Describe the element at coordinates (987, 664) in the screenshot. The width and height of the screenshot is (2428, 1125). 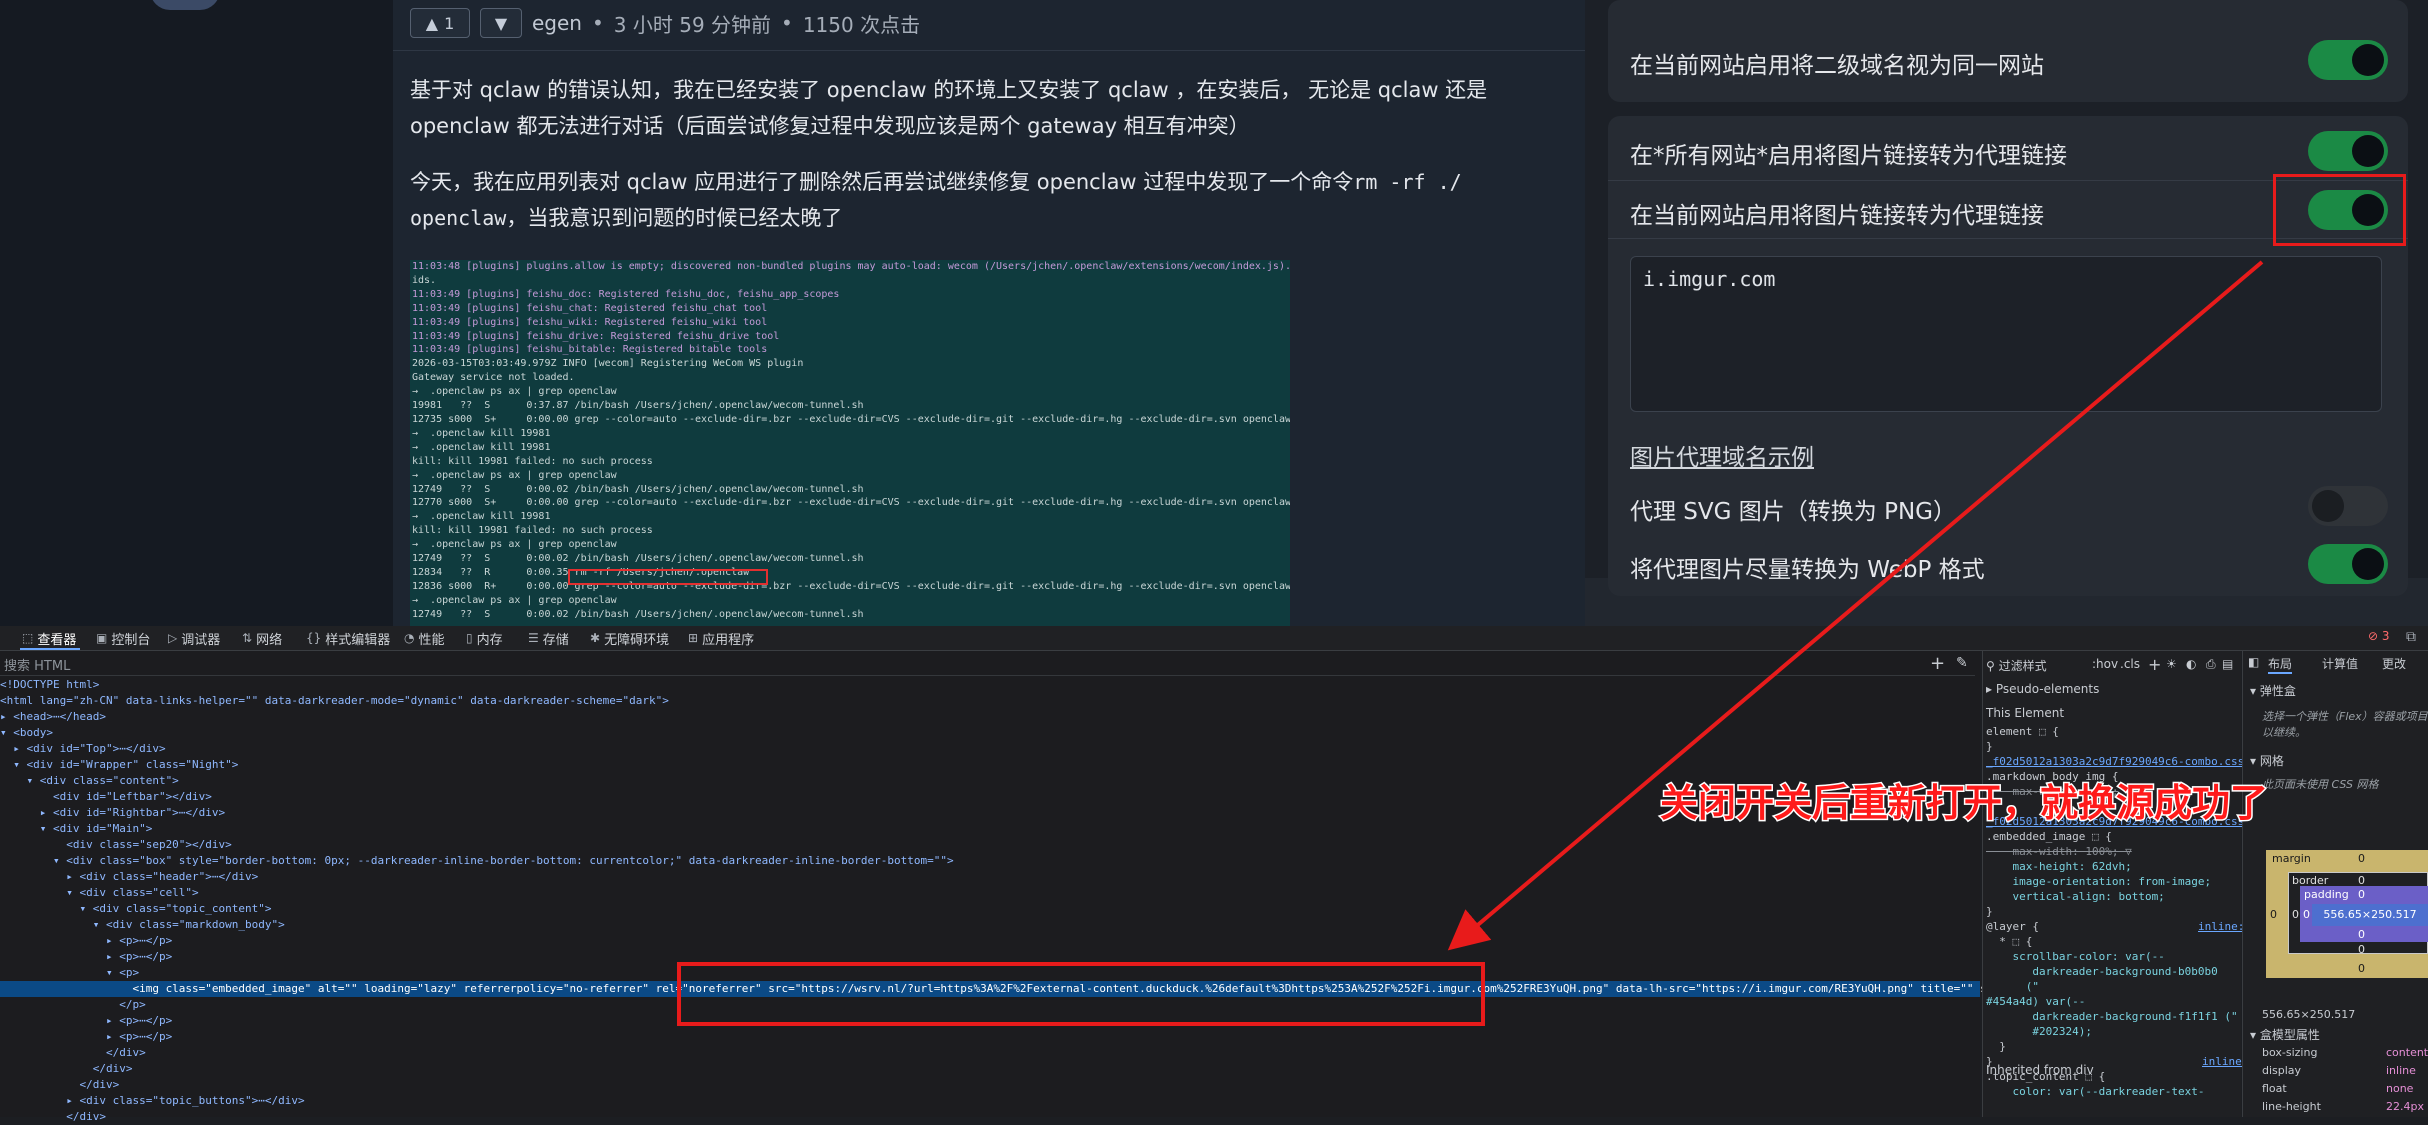
I see `html-search-bar` at that location.